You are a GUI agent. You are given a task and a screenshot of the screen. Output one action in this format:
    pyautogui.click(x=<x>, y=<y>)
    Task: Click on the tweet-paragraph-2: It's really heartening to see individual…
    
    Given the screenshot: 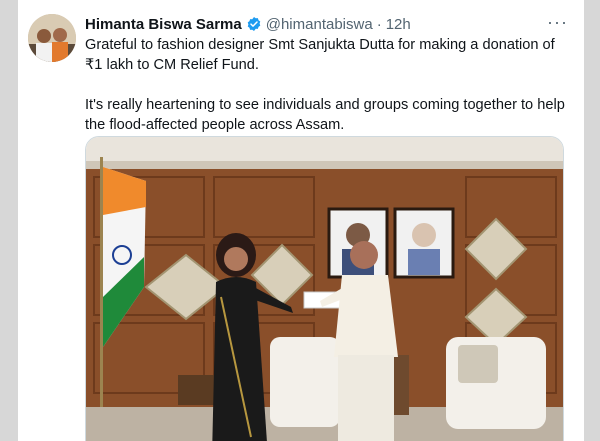 What is the action you would take?
    pyautogui.click(x=325, y=115)
    